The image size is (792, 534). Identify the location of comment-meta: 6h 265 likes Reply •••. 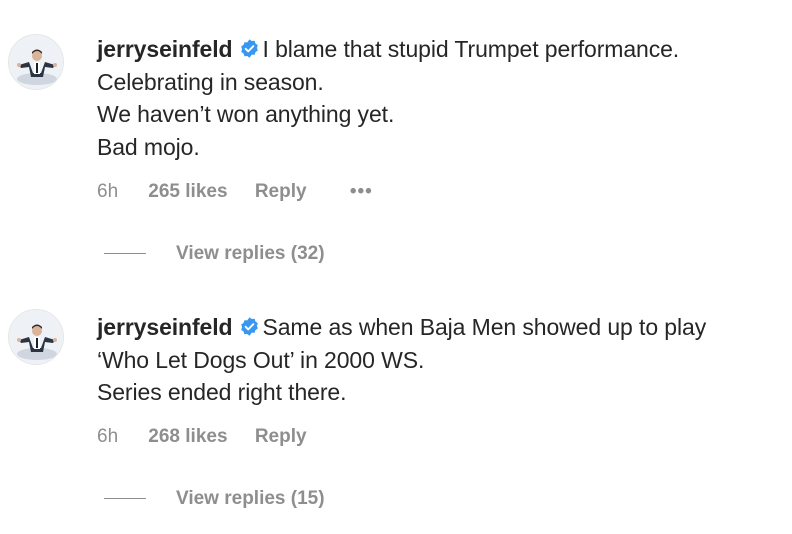
(235, 192).